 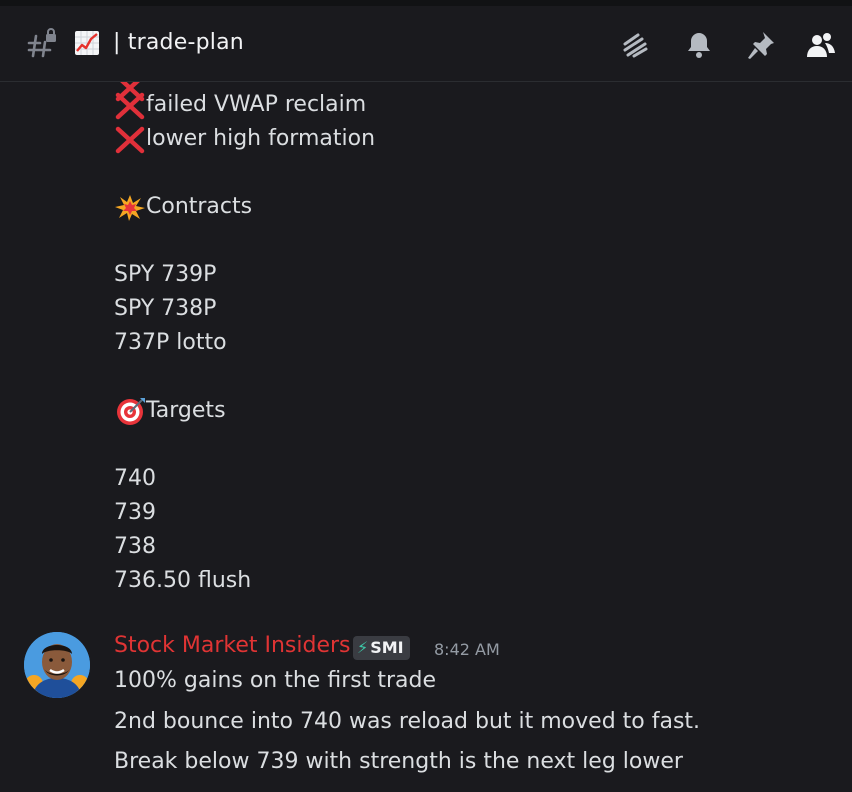 I want to click on avatar, so click(x=57, y=665).